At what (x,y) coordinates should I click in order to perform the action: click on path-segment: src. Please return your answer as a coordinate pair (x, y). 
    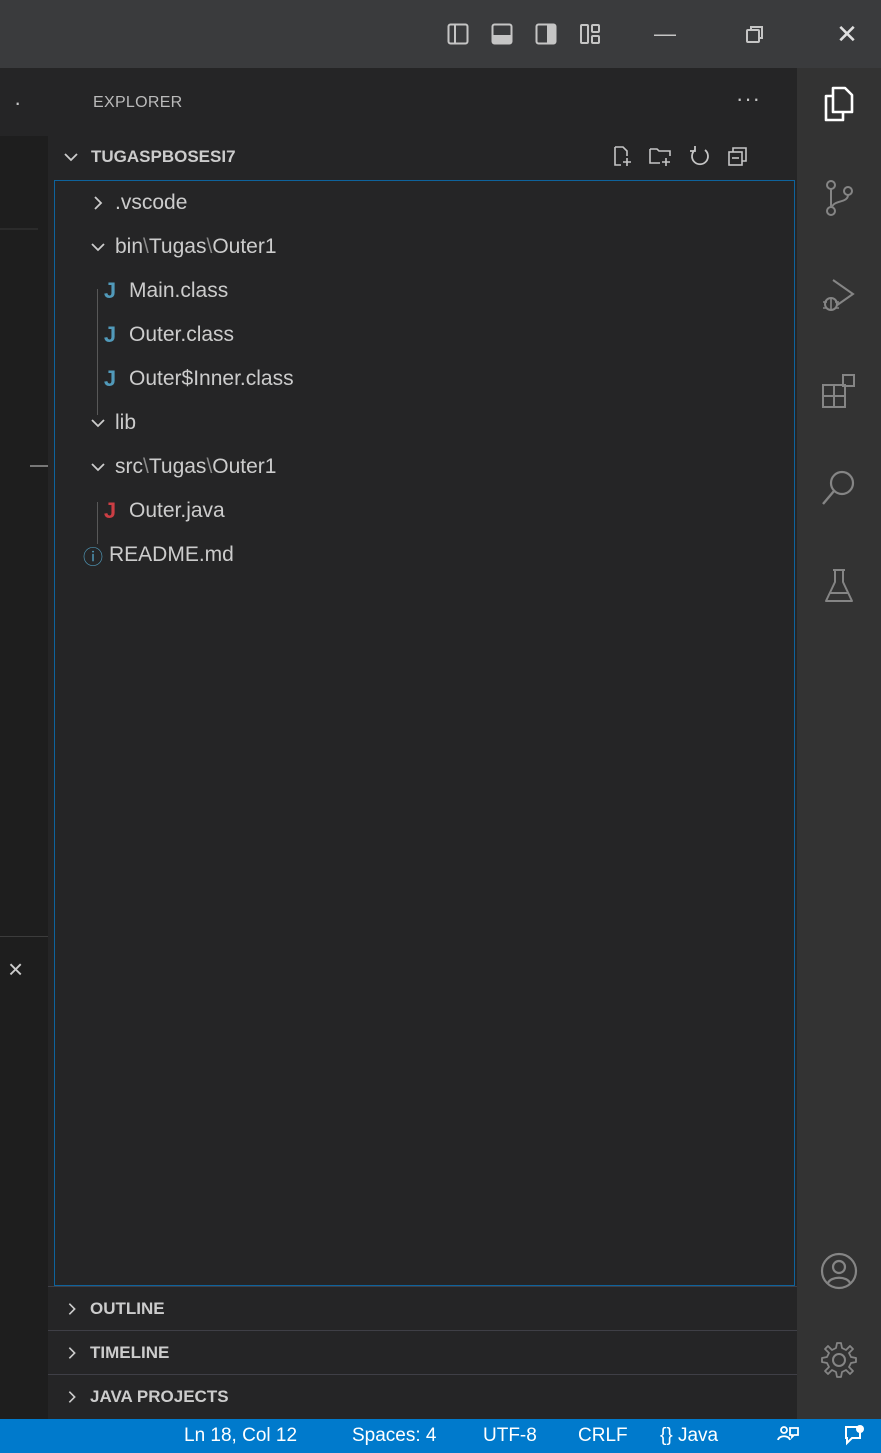
    Looking at the image, I should click on (129, 466).